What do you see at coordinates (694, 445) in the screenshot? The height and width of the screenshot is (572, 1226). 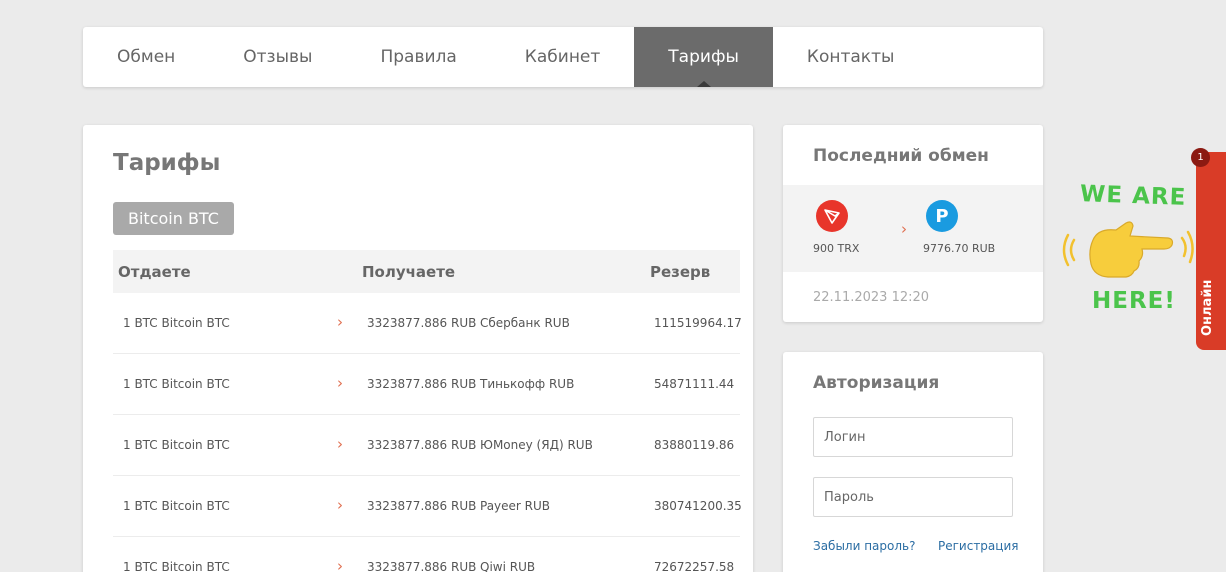 I see `reserve-cell: 83880119.86` at bounding box center [694, 445].